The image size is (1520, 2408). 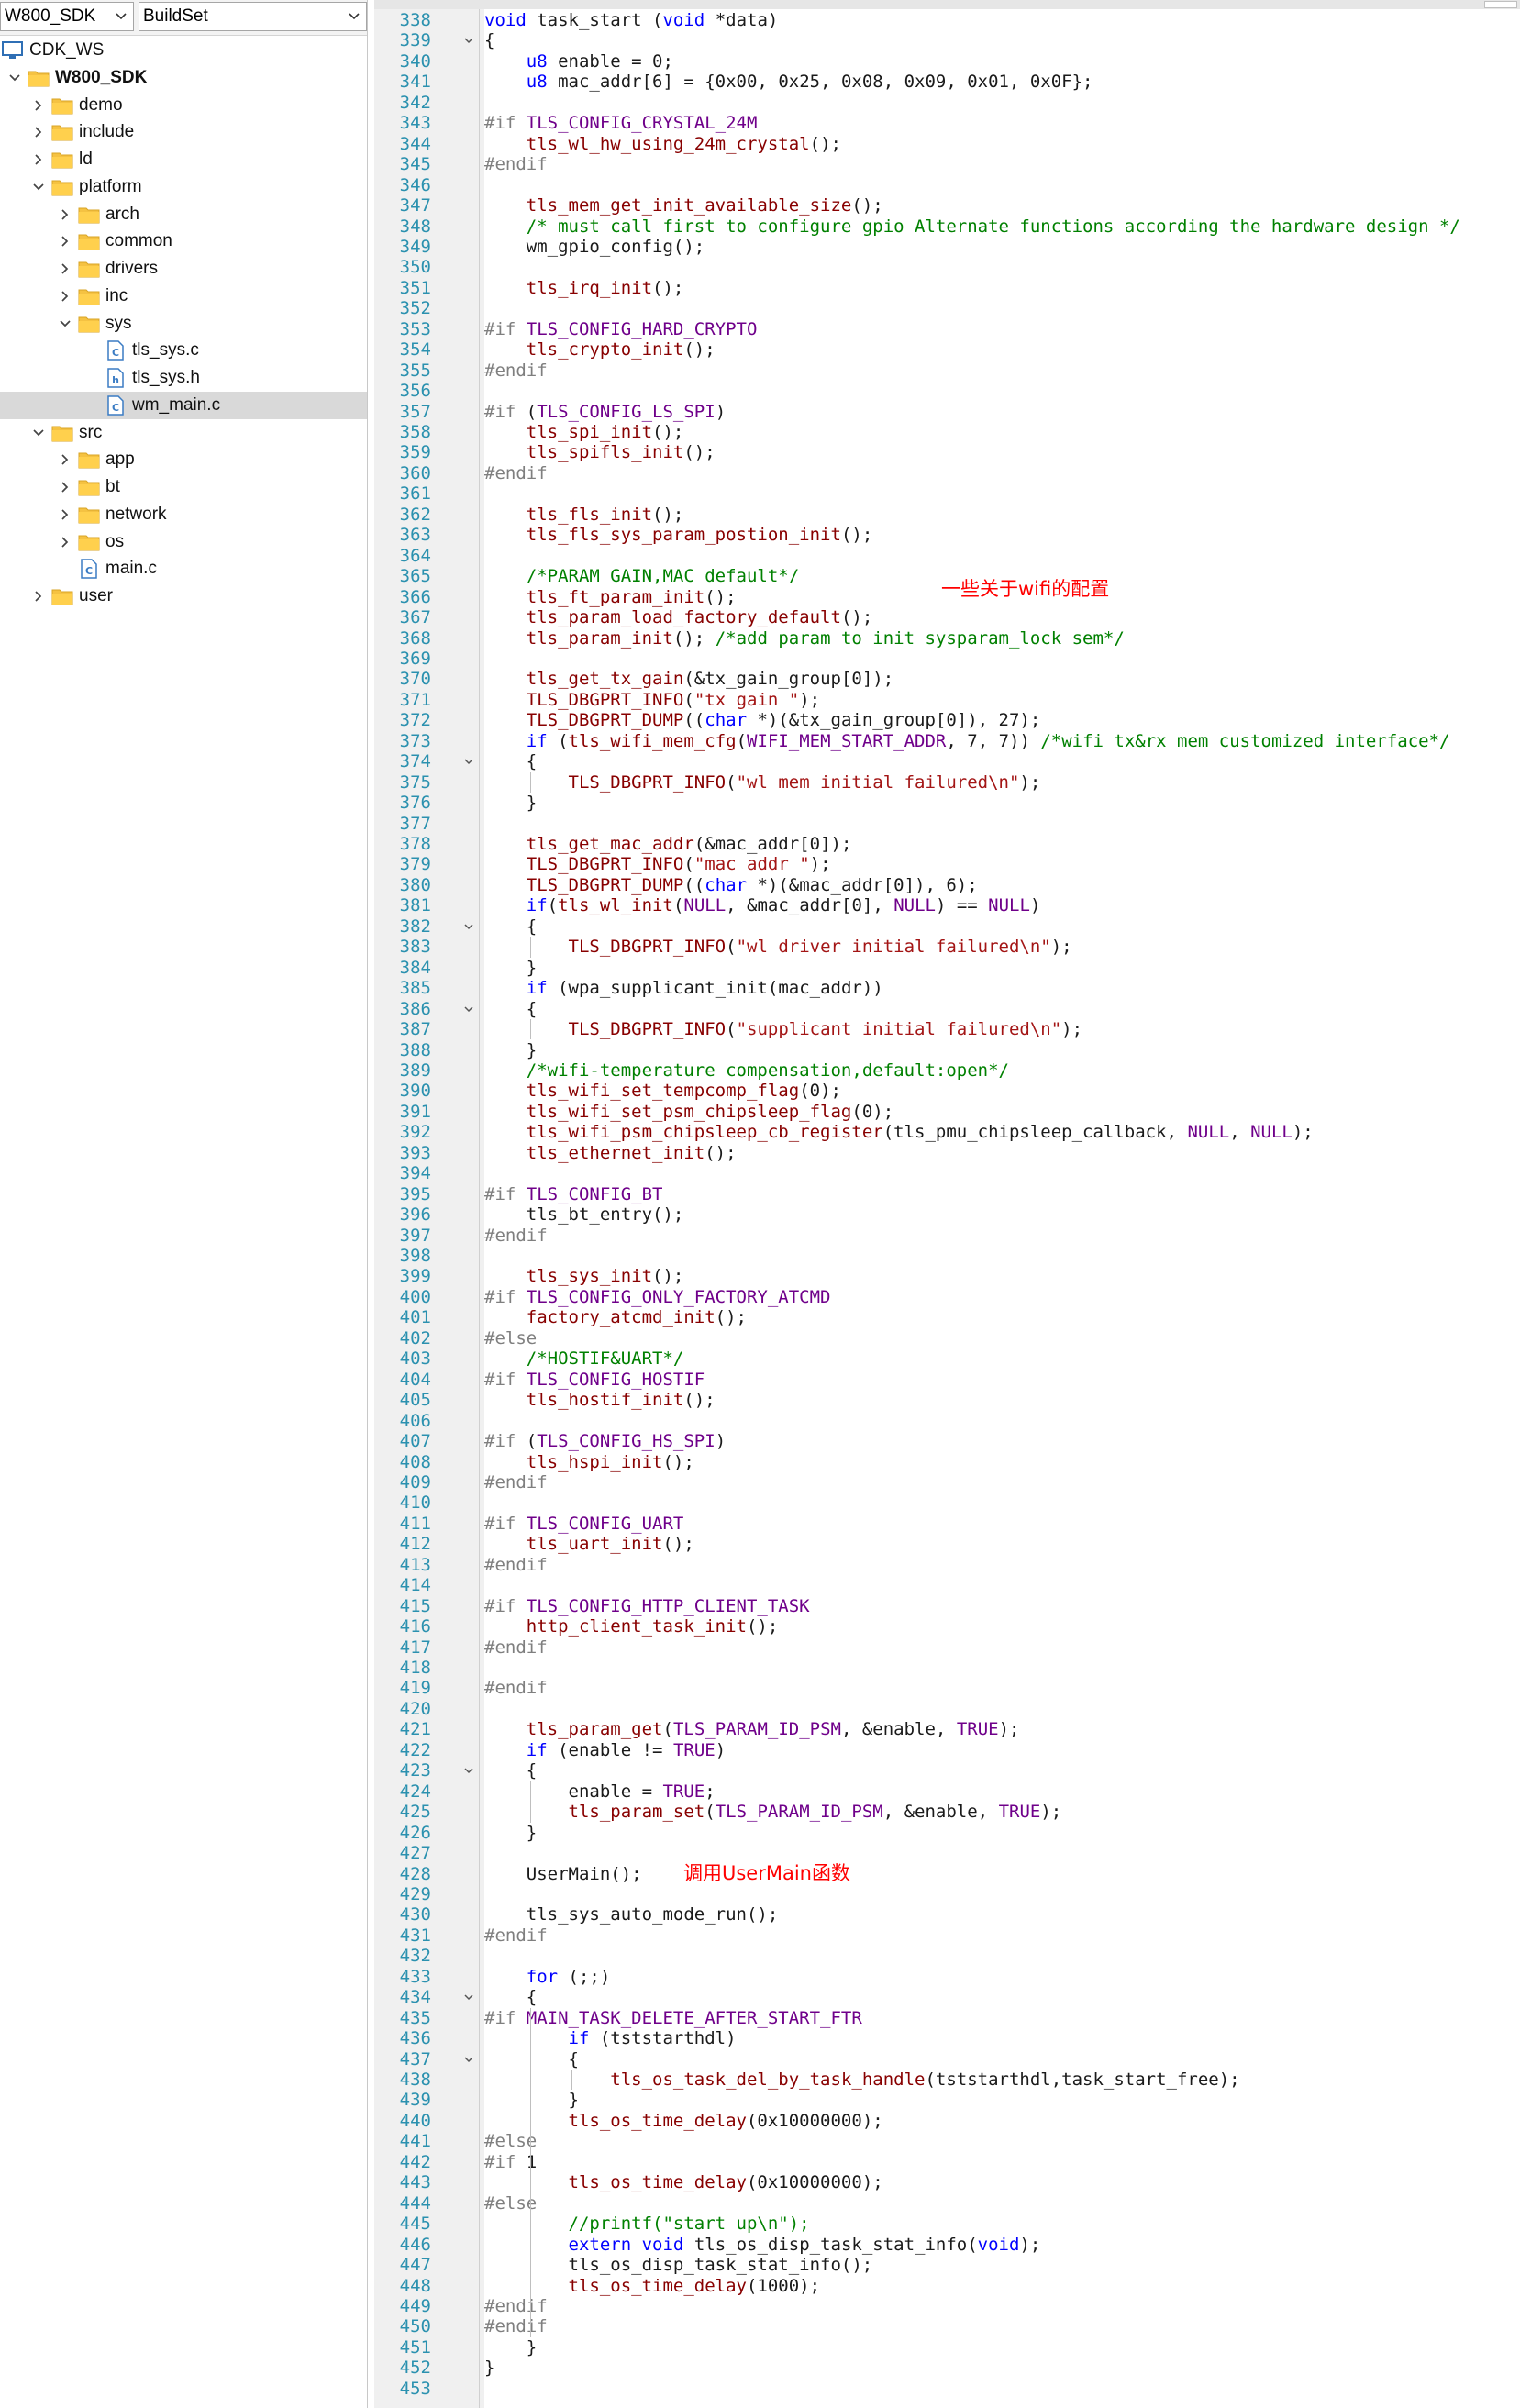 I want to click on code-line: 363 tls_fls_sys_param_postion_init();, so click(x=947, y=535).